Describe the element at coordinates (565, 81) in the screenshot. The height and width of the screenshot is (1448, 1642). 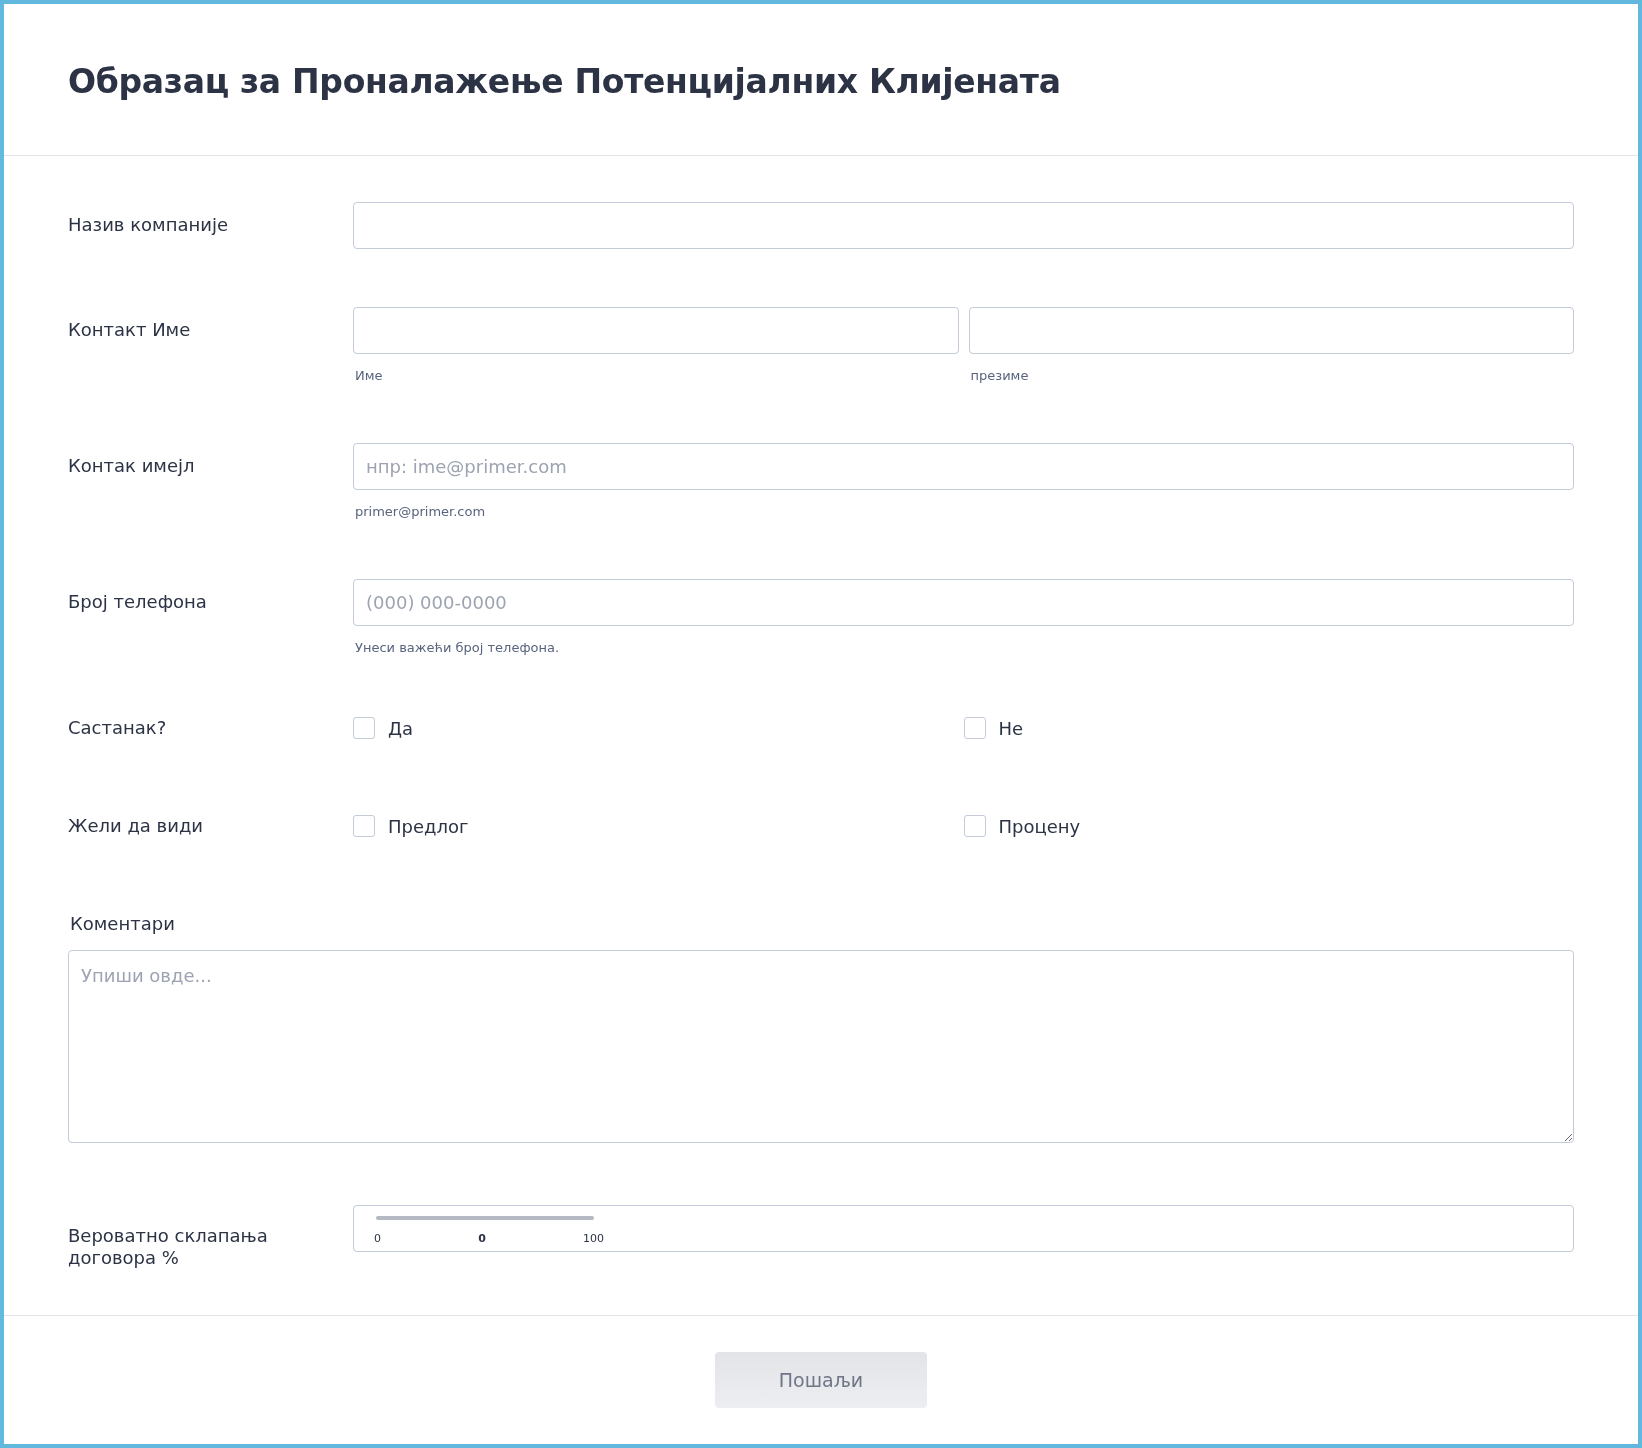
I see `form-title: Образац за Проналажење Потенцијалних Клијената` at that location.